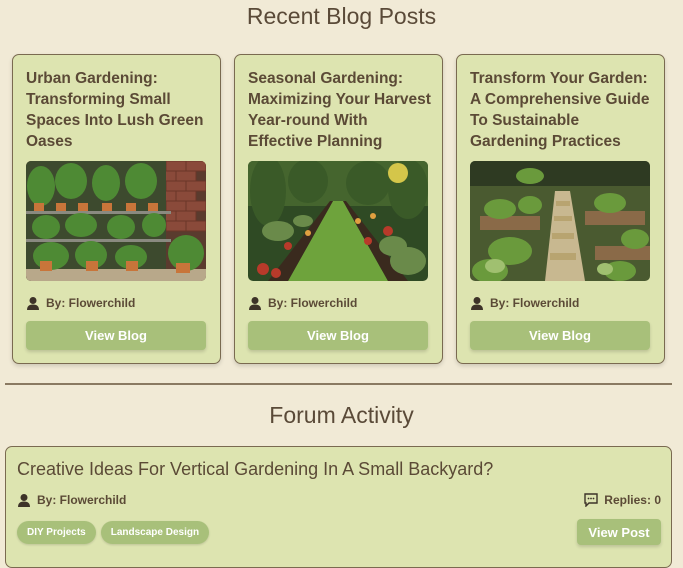 The image size is (683, 568). Describe the element at coordinates (591, 500) in the screenshot. I see `comment-icon` at that location.